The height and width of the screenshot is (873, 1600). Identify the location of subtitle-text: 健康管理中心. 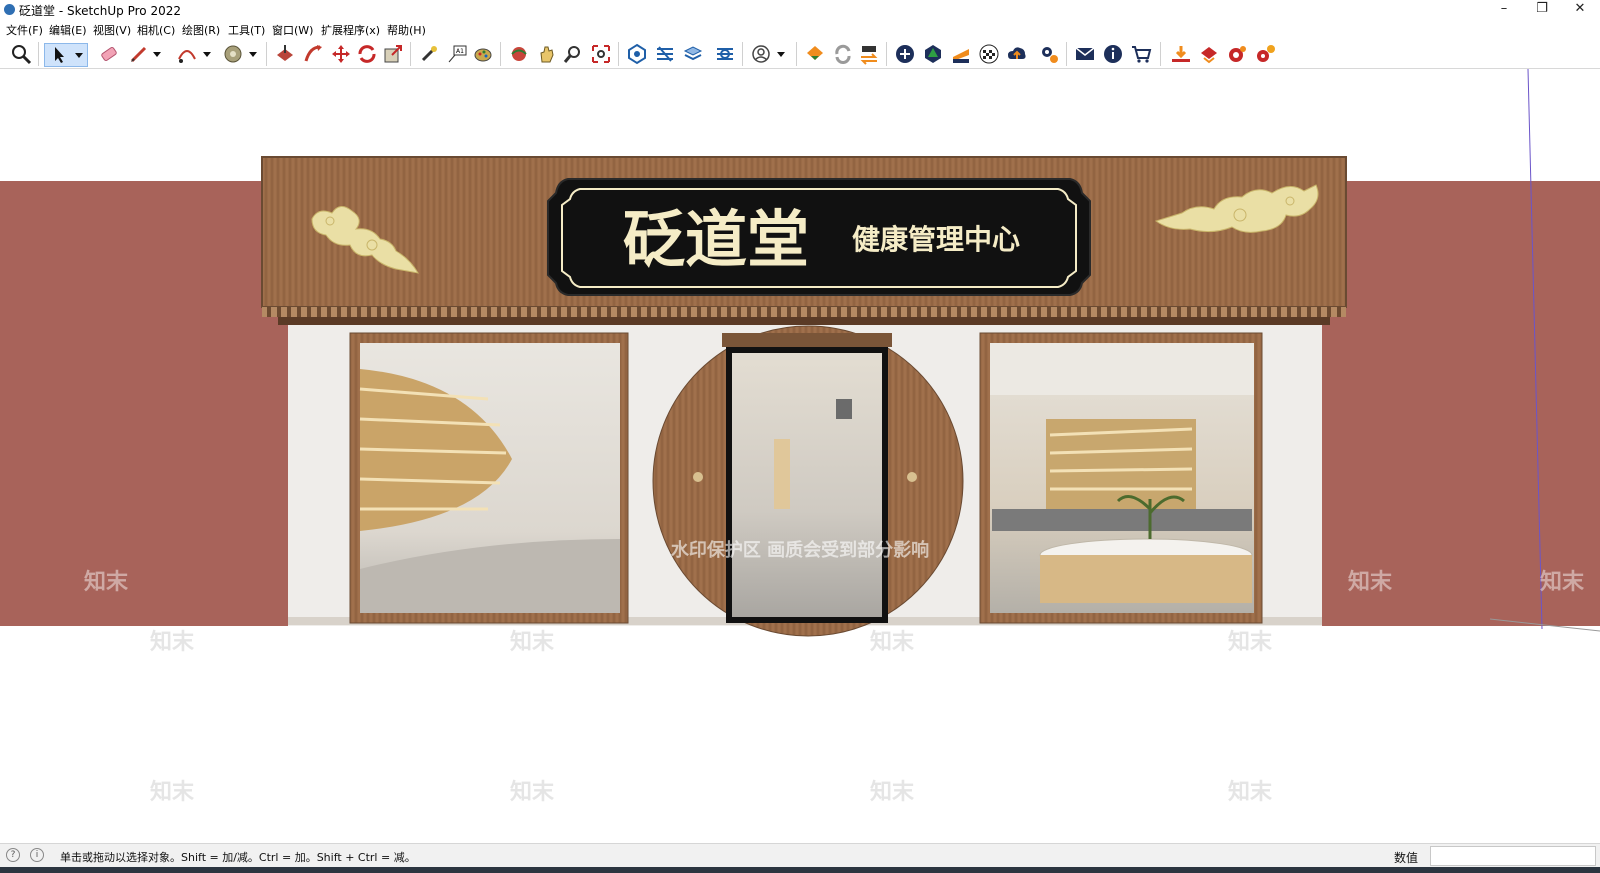
(936, 239).